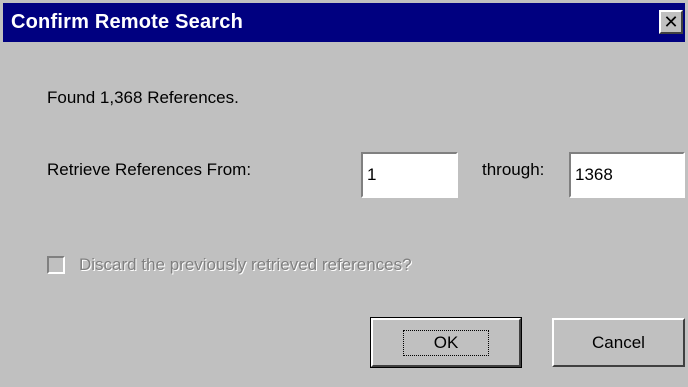 This screenshot has width=688, height=387. What do you see at coordinates (409, 175) in the screenshot?
I see `retrieve-from-field` at bounding box center [409, 175].